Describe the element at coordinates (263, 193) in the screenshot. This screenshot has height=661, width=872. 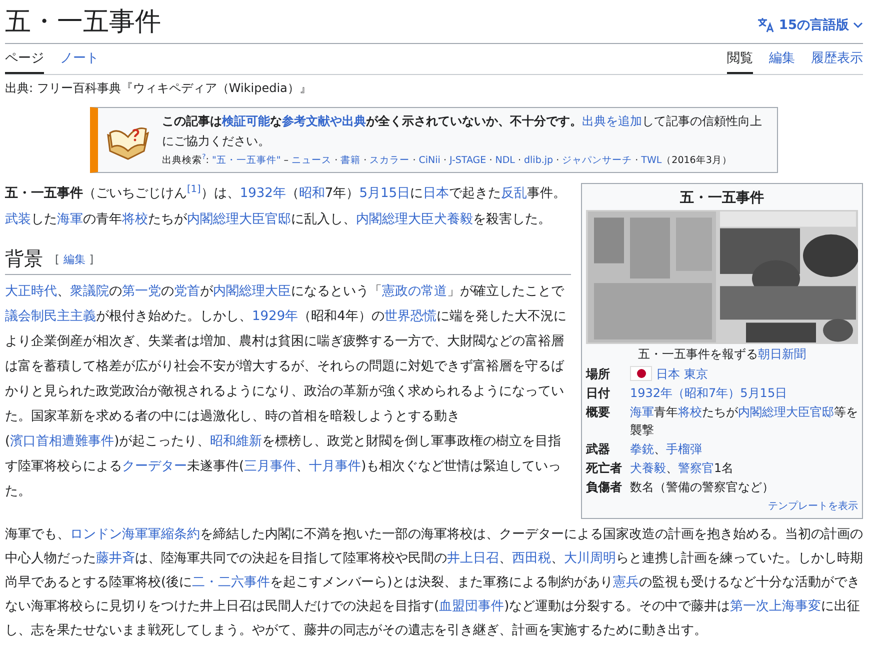
I see `link: 1932年` at that location.